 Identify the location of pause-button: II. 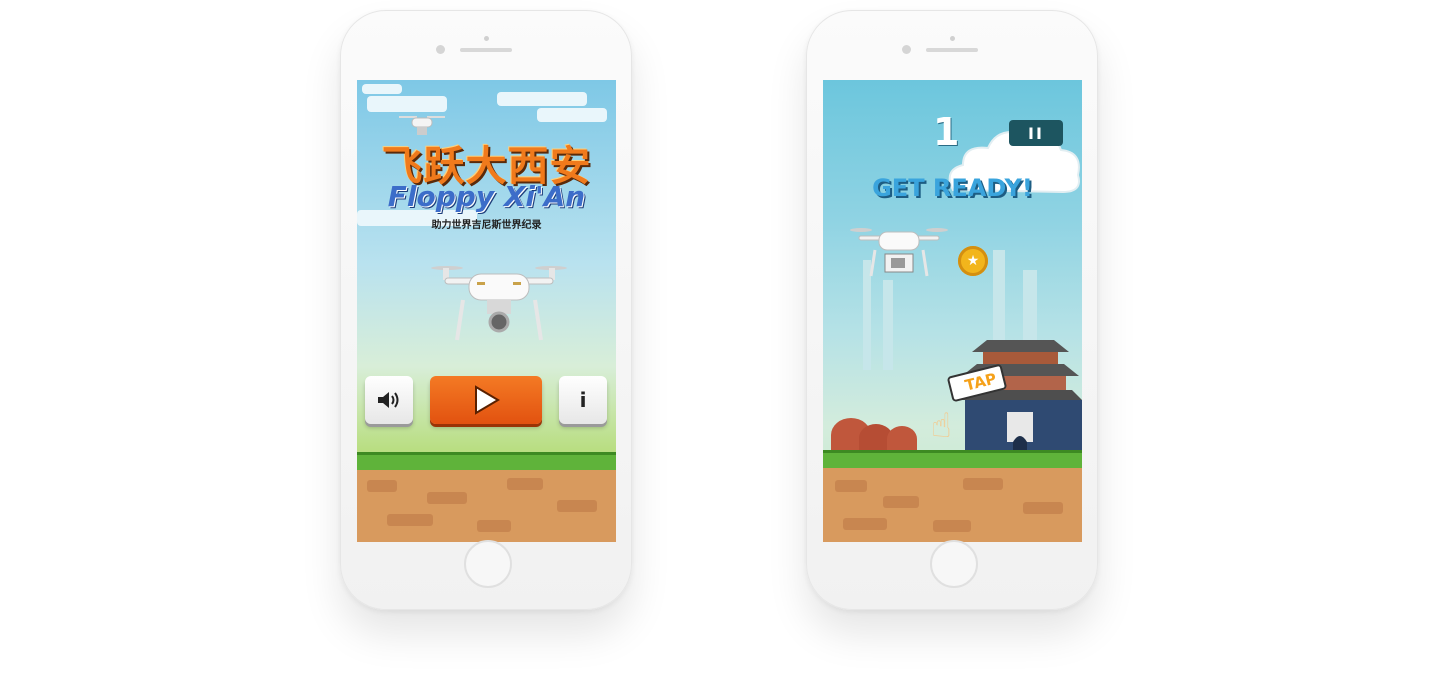
(1036, 133).